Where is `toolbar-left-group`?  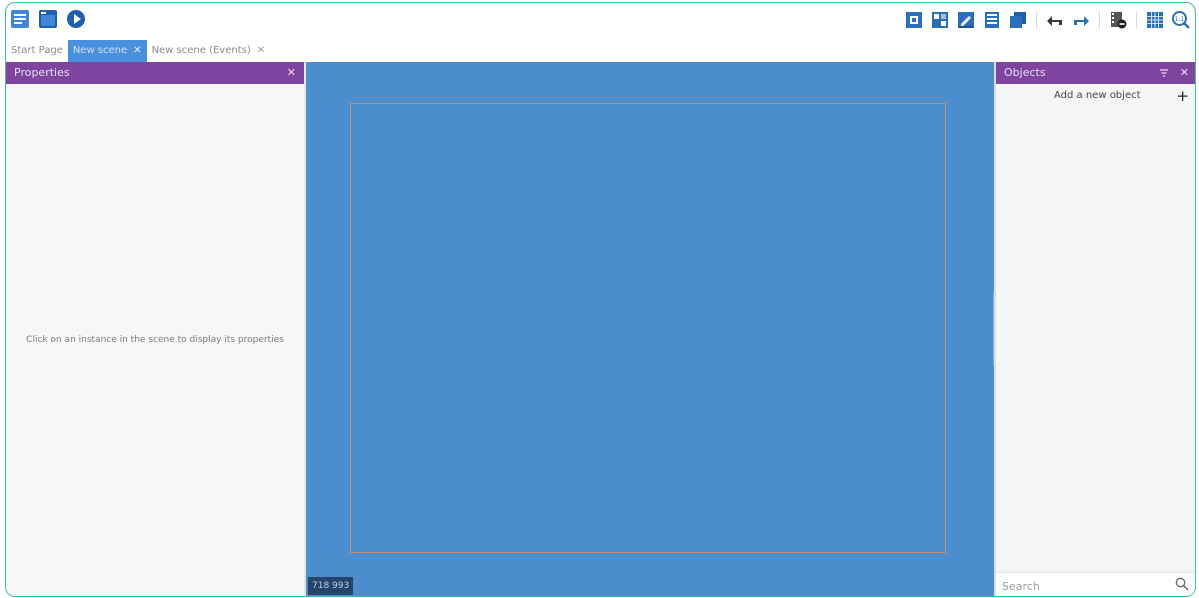 toolbar-left-group is located at coordinates (48, 19).